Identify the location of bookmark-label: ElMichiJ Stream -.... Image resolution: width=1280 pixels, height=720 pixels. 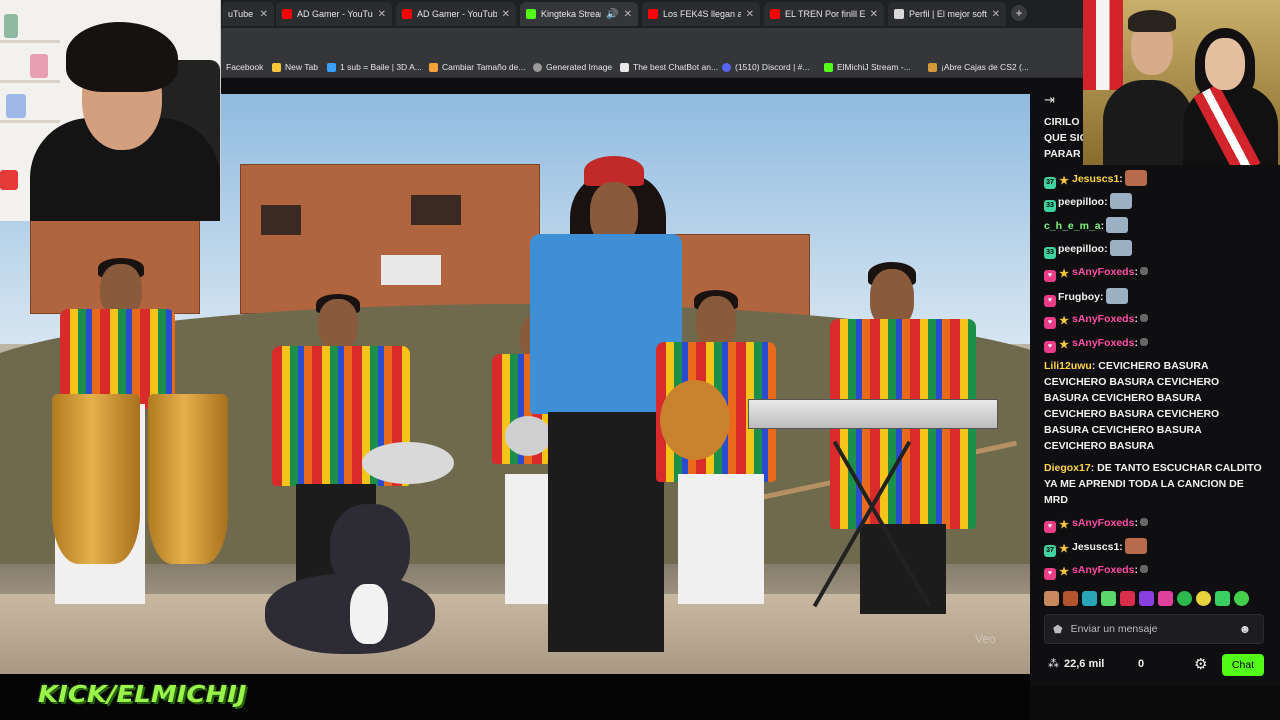
(874, 67).